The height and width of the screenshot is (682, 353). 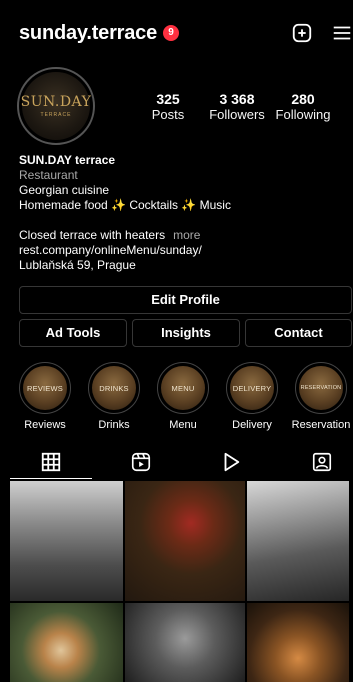 I want to click on more-link: more, so click(x=186, y=235).